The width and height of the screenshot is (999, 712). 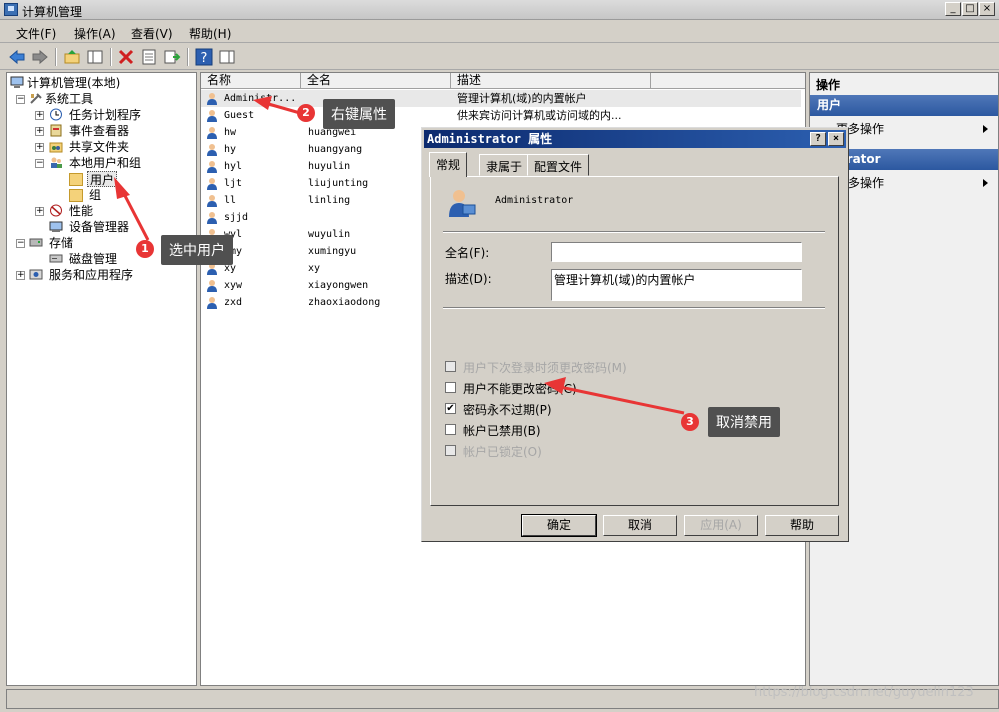 I want to click on maximize-button: □, so click(x=970, y=9).